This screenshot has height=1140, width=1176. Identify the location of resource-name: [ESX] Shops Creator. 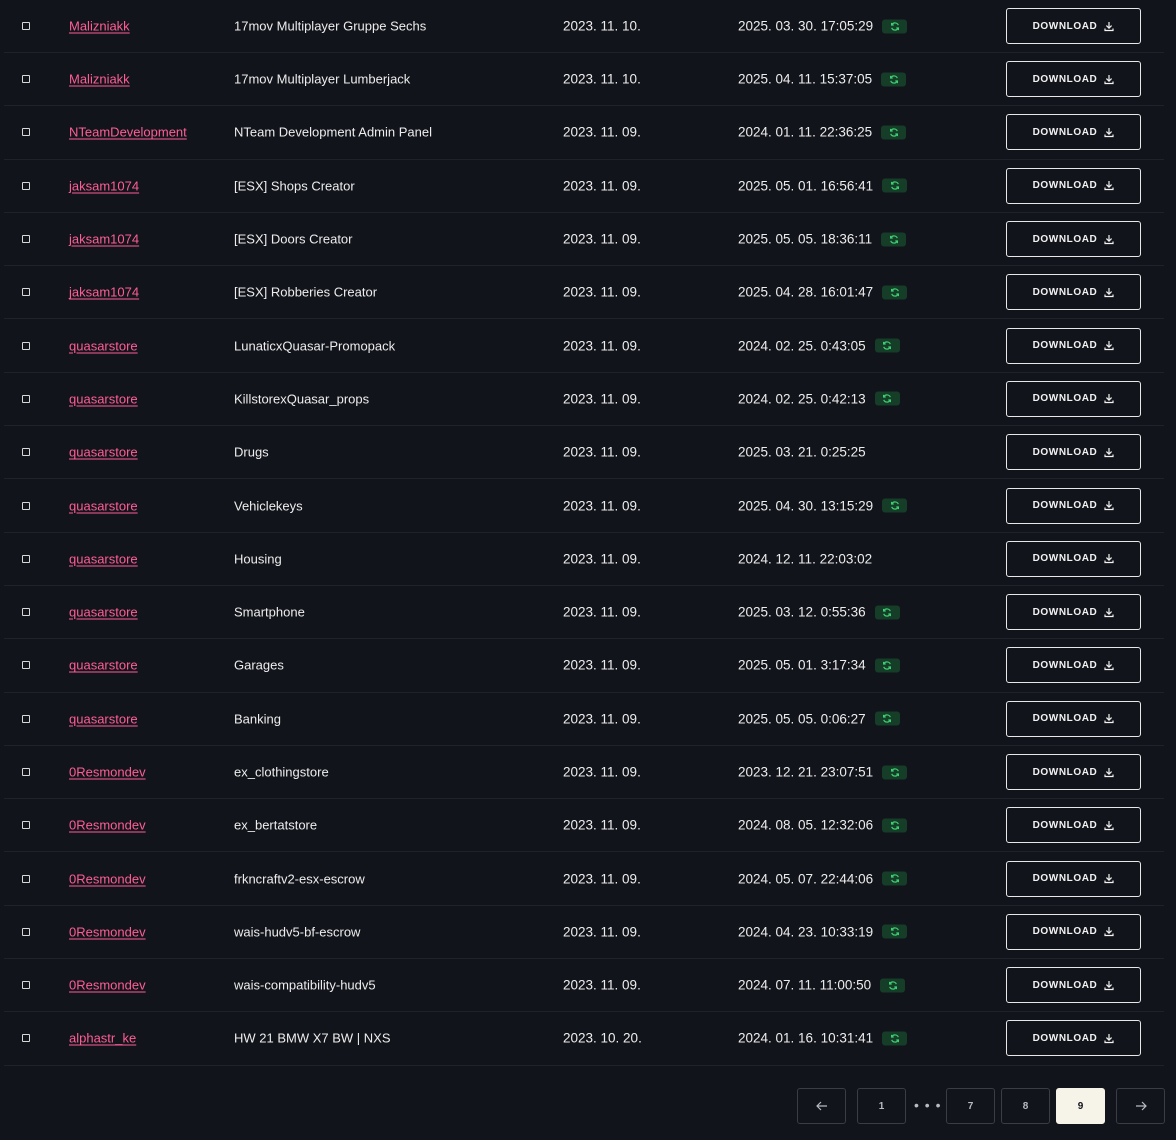
(294, 186).